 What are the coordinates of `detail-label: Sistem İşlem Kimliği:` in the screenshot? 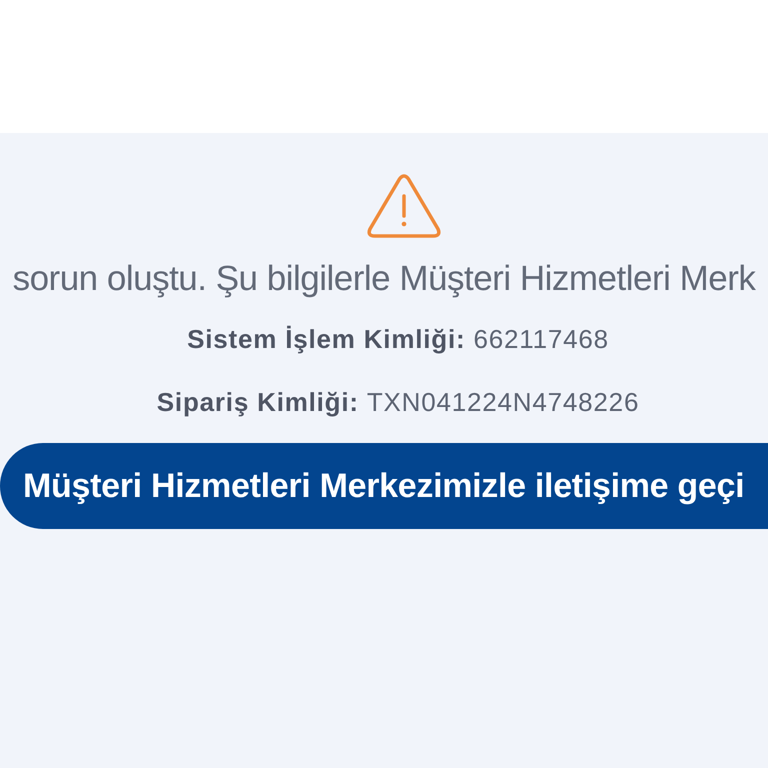 It's located at (326, 339).